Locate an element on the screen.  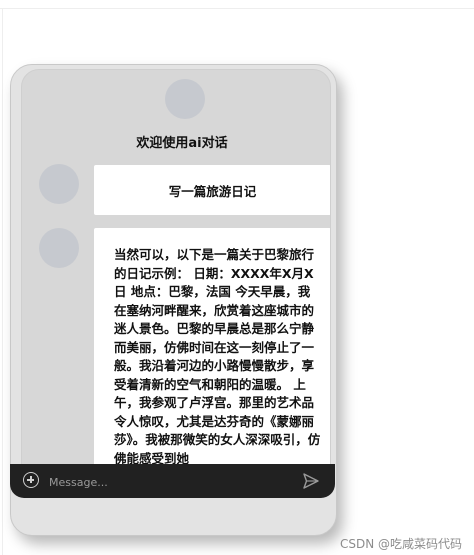
left-divider is located at coordinates (2, 281).